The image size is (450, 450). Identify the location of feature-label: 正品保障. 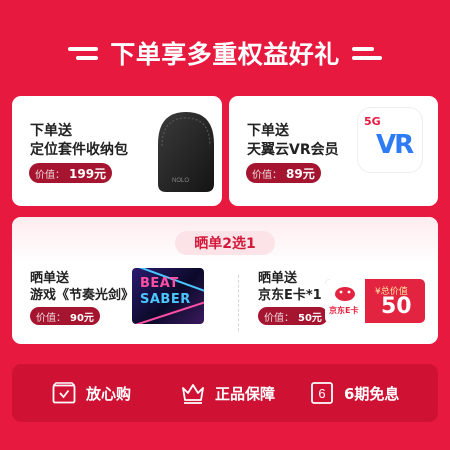
(245, 393).